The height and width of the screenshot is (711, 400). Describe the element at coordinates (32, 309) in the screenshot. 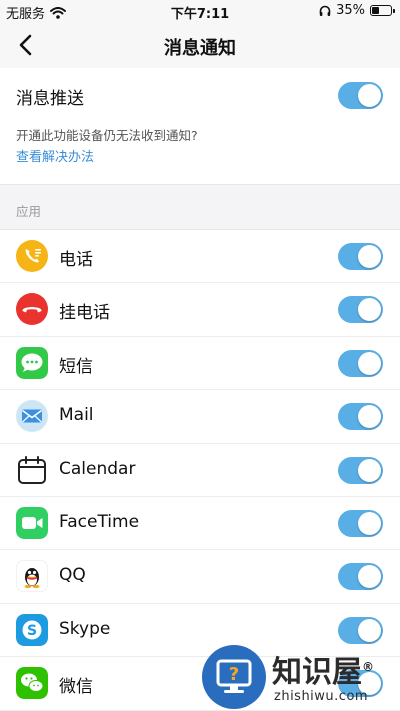

I see `hang-up-icon` at that location.